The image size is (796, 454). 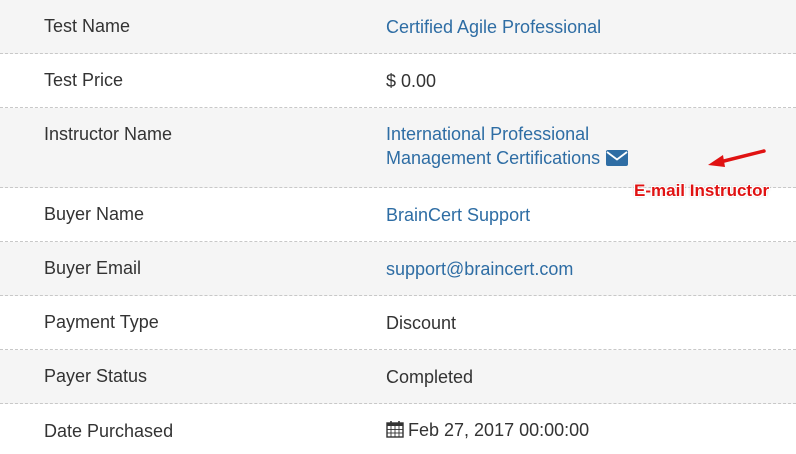 I want to click on test-name-link: Certified Agile Professional, so click(x=591, y=27).